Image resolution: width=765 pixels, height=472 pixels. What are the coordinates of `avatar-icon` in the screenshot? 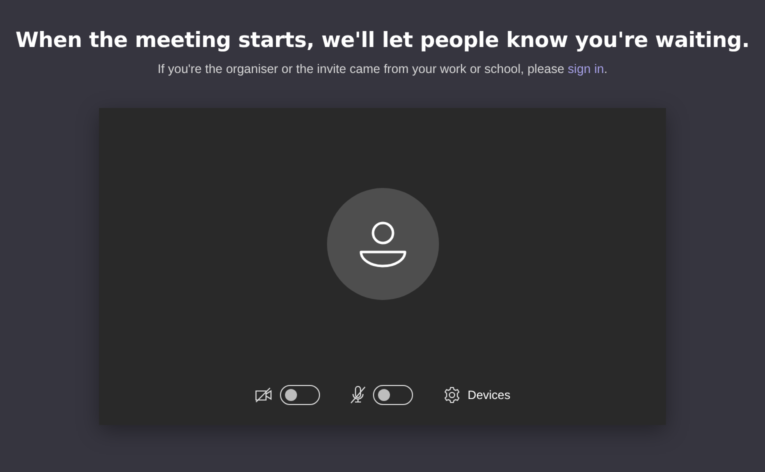 It's located at (382, 244).